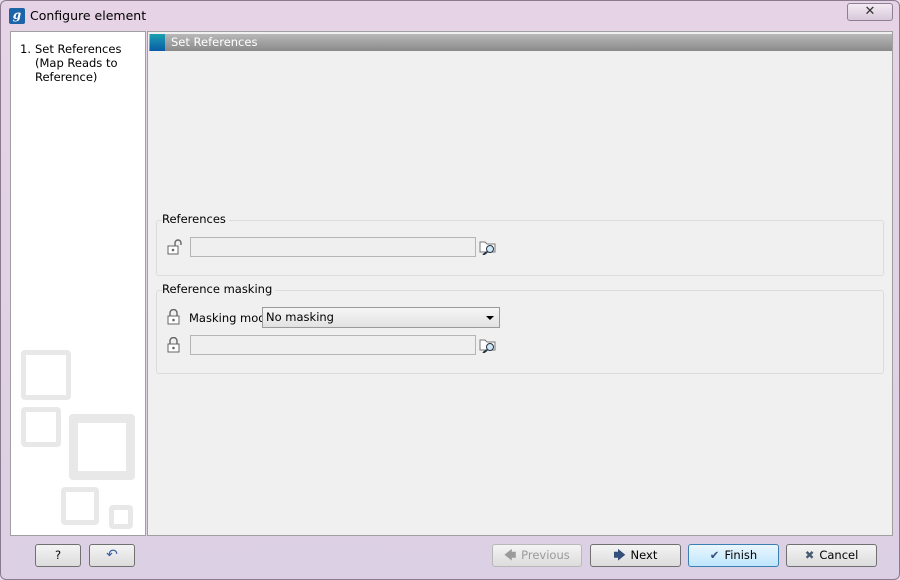 This screenshot has height=580, width=900. Describe the element at coordinates (17, 16) in the screenshot. I see `app-logo-icon: g` at that location.